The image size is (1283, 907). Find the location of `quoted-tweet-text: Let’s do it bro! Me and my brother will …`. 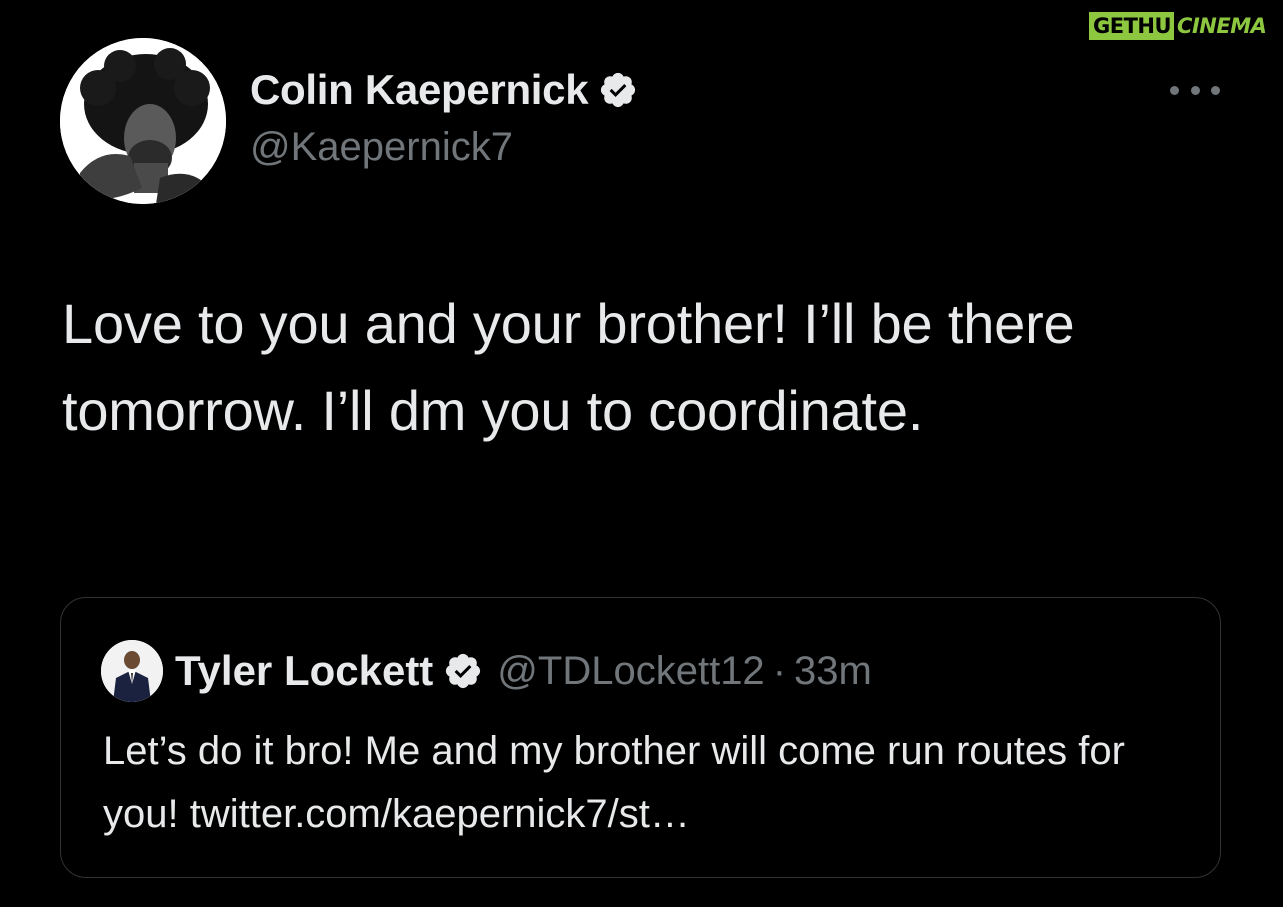

quoted-tweet-text: Let’s do it bro! Me and my brother will … is located at coordinates (614, 782).